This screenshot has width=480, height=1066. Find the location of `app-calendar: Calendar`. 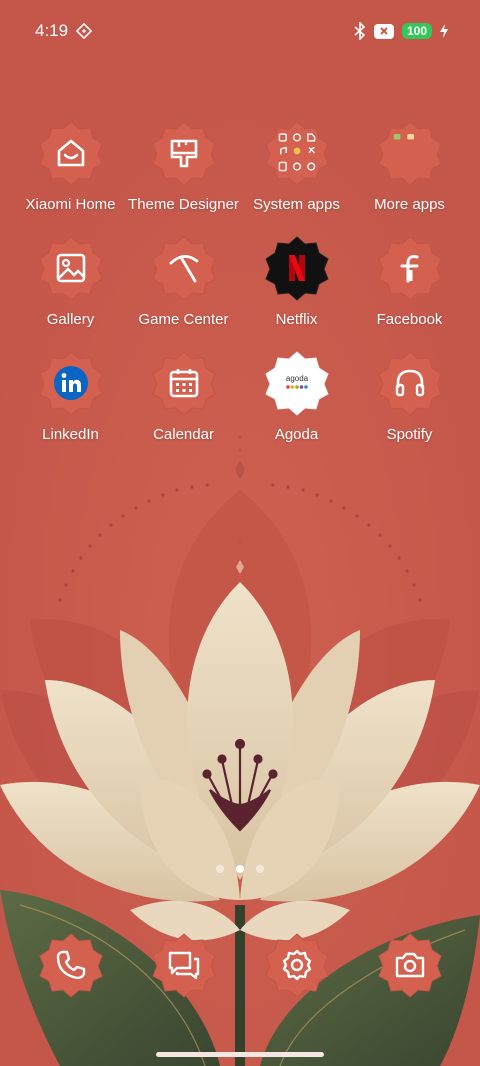

app-calendar: Calendar is located at coordinates (183, 396).